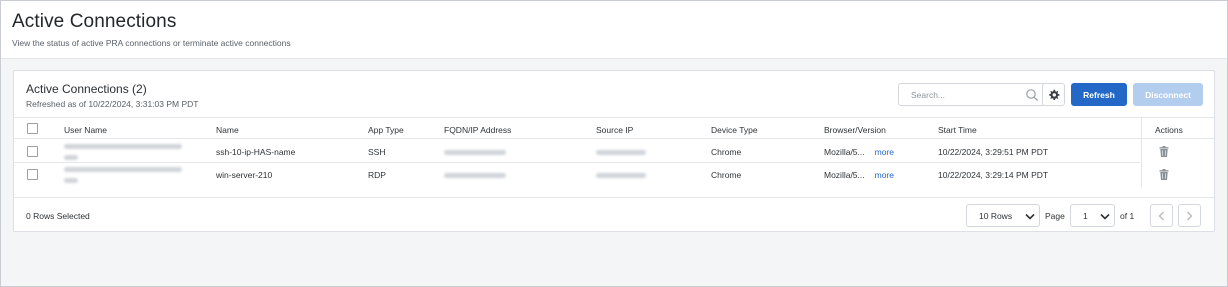 The width and height of the screenshot is (1228, 287). What do you see at coordinates (993, 152) in the screenshot?
I see `cell-start-time: 10/22/2024, 3:29:51 PM PDT` at bounding box center [993, 152].